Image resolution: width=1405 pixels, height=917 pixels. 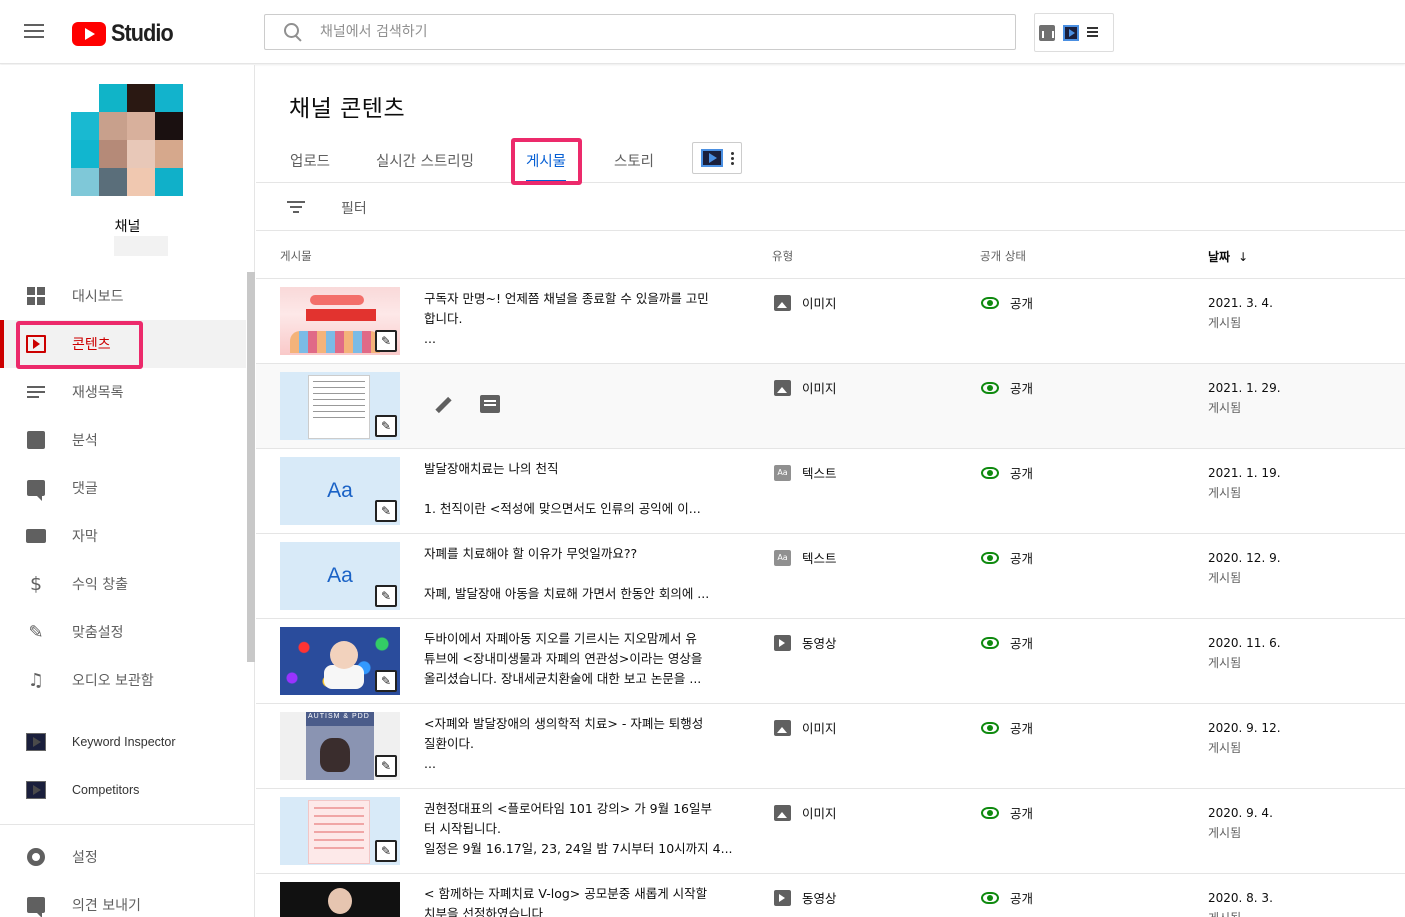 What do you see at coordinates (805, 897) in the screenshot?
I see `post-type: 동영상` at bounding box center [805, 897].